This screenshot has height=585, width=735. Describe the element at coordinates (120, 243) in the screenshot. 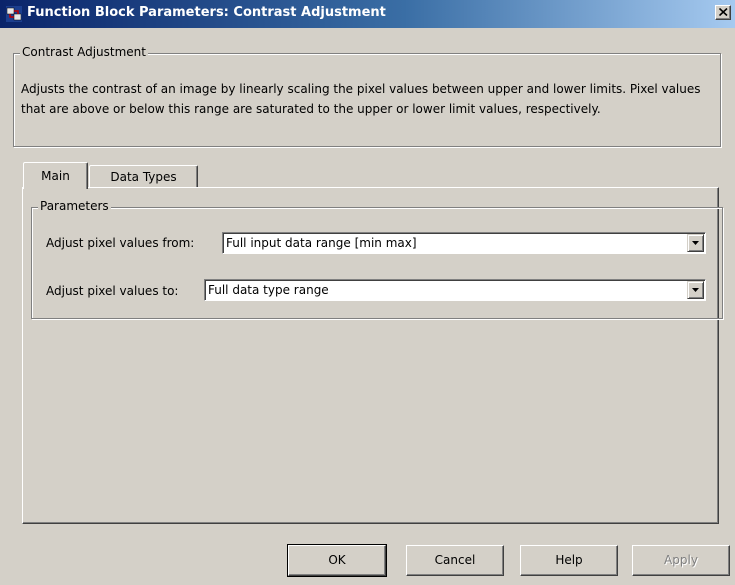

I see `adjust-from-label: Adjust pixel values from:` at that location.